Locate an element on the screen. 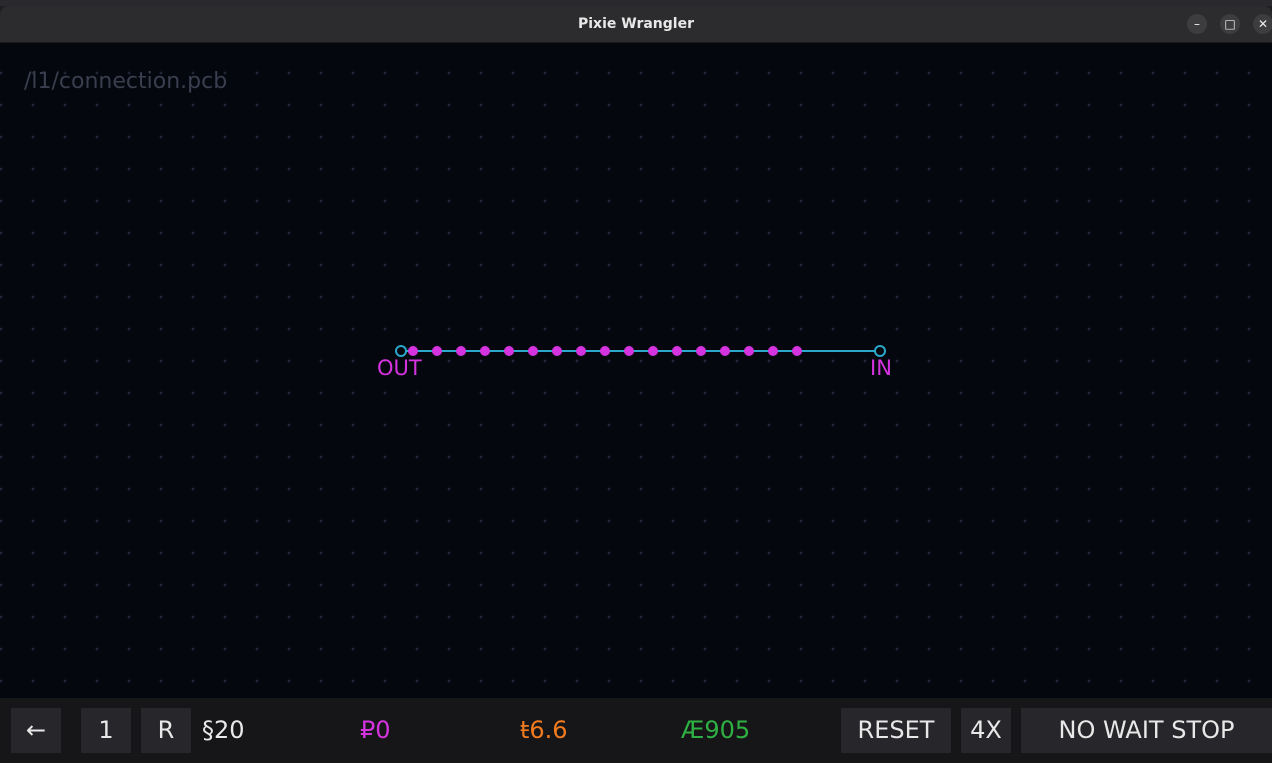 This screenshot has height=763, width=1272. title-bar: Pixie Wrangler – □ ✕ is located at coordinates (636, 24).